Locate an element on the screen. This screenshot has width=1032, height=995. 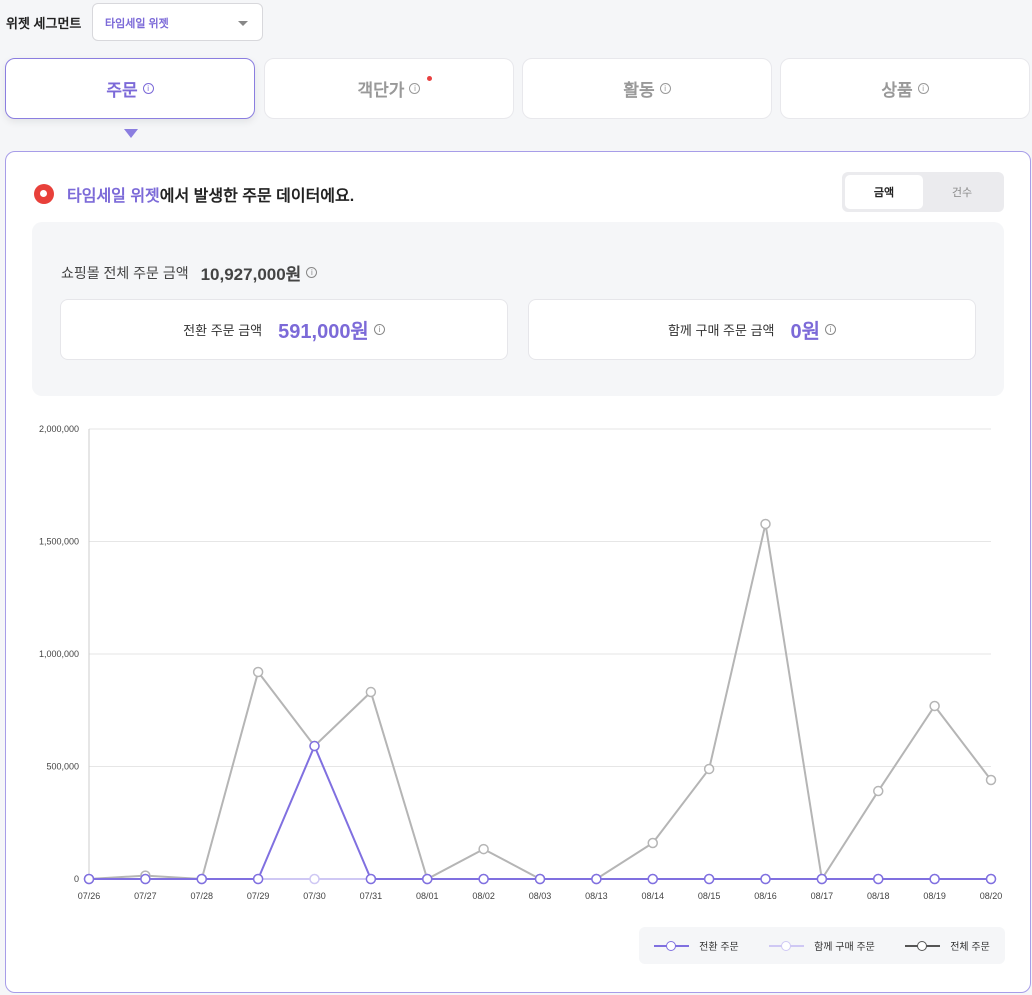
x-tick-label: 08/15 is located at coordinates (709, 896).